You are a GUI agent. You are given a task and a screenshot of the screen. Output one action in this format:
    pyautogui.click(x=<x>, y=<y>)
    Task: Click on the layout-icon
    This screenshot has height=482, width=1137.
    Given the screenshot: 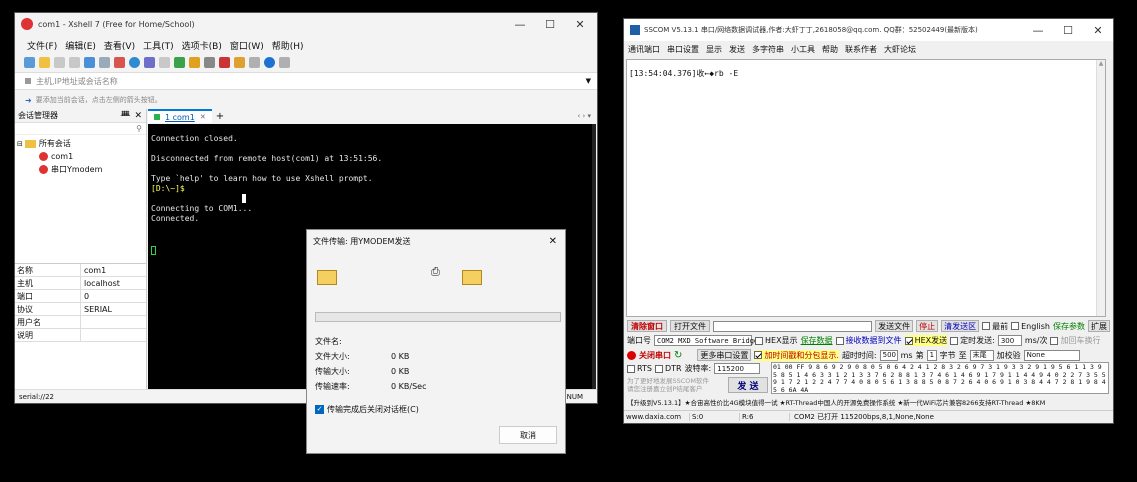 What is the action you would take?
    pyautogui.click(x=254, y=62)
    